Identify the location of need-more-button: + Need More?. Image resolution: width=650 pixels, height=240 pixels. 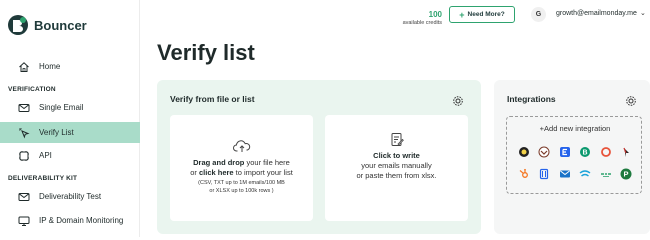
(482, 14).